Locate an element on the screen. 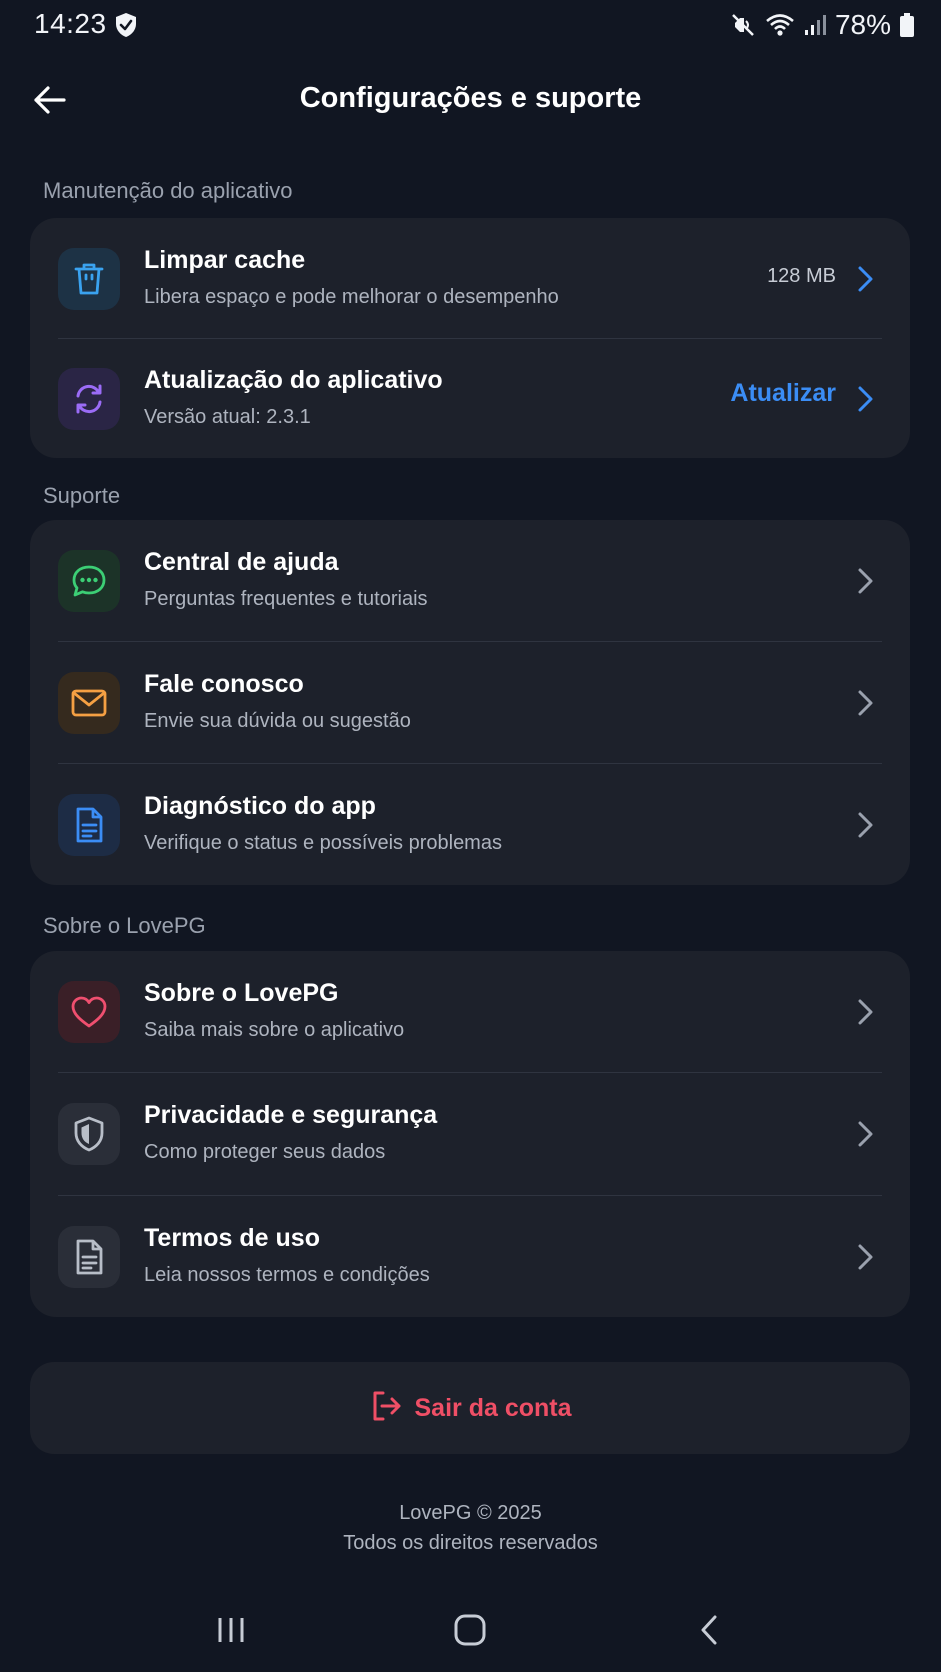 The height and width of the screenshot is (1672, 941). nav-back-button is located at coordinates (710, 1632).